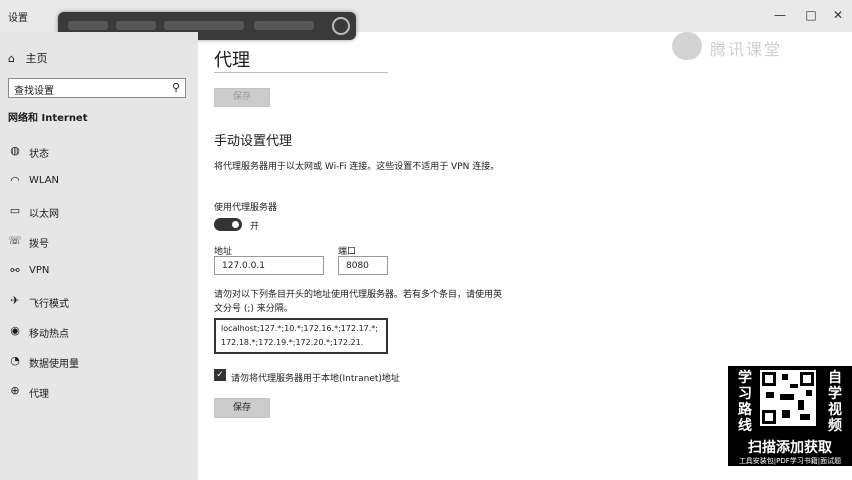 The height and width of the screenshot is (480, 852). Describe the element at coordinates (687, 46) in the screenshot. I see `play-icon` at that location.